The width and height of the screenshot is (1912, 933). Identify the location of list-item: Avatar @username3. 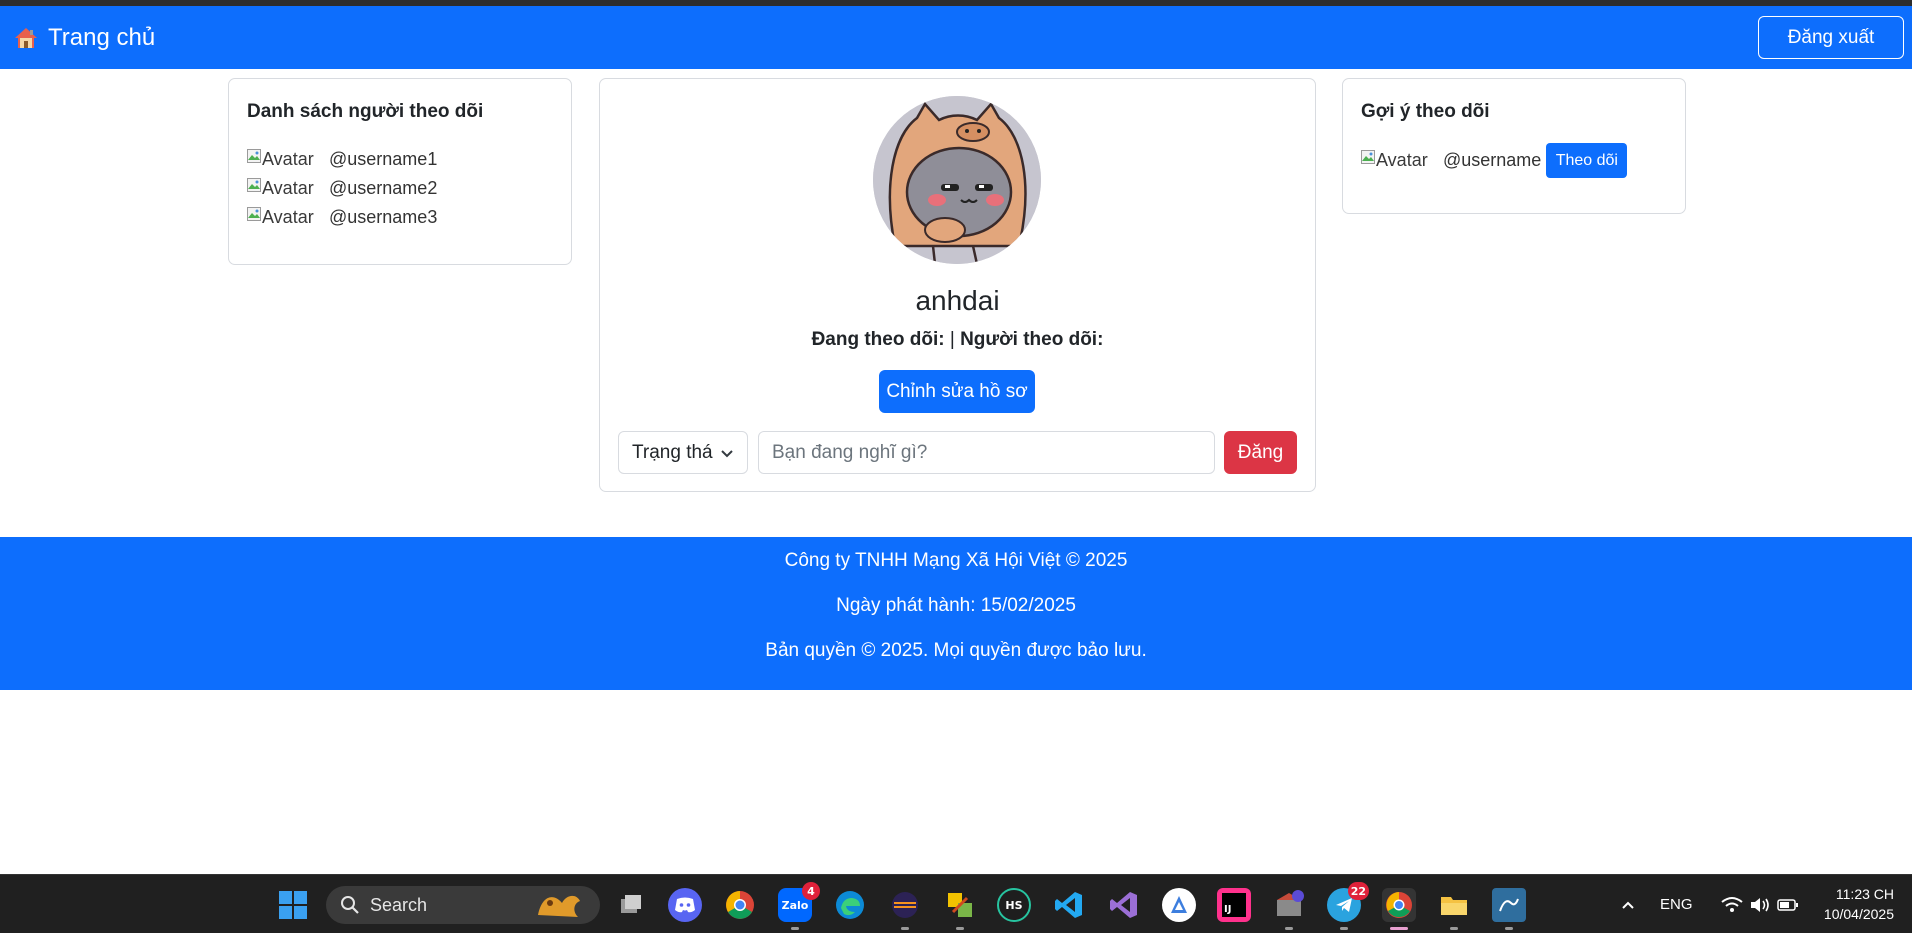
(342, 217).